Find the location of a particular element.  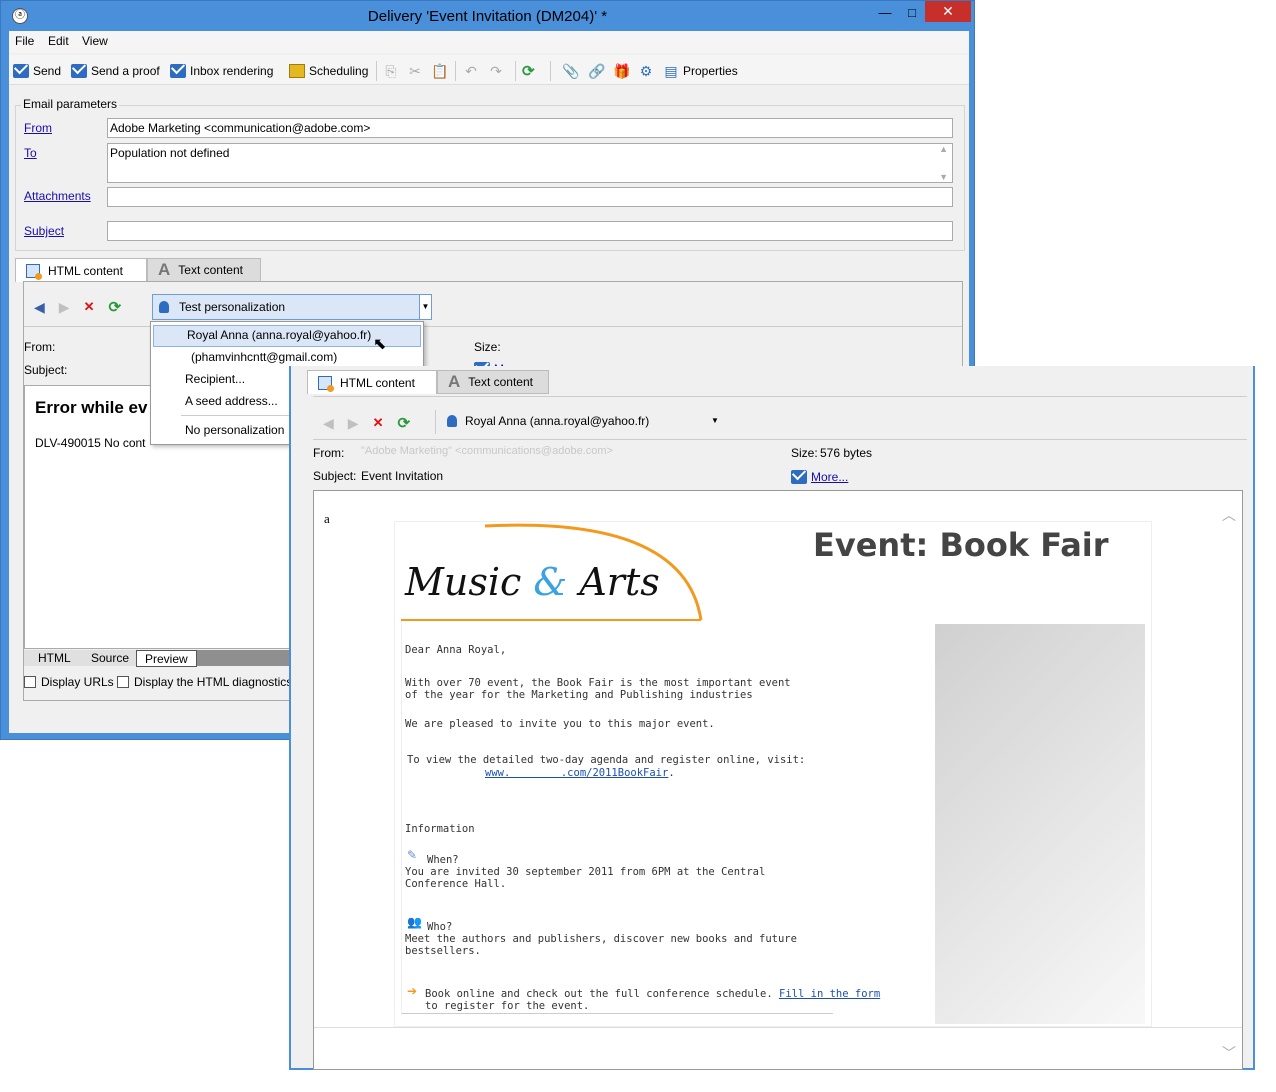

subject-link: Subject is located at coordinates (44, 231).